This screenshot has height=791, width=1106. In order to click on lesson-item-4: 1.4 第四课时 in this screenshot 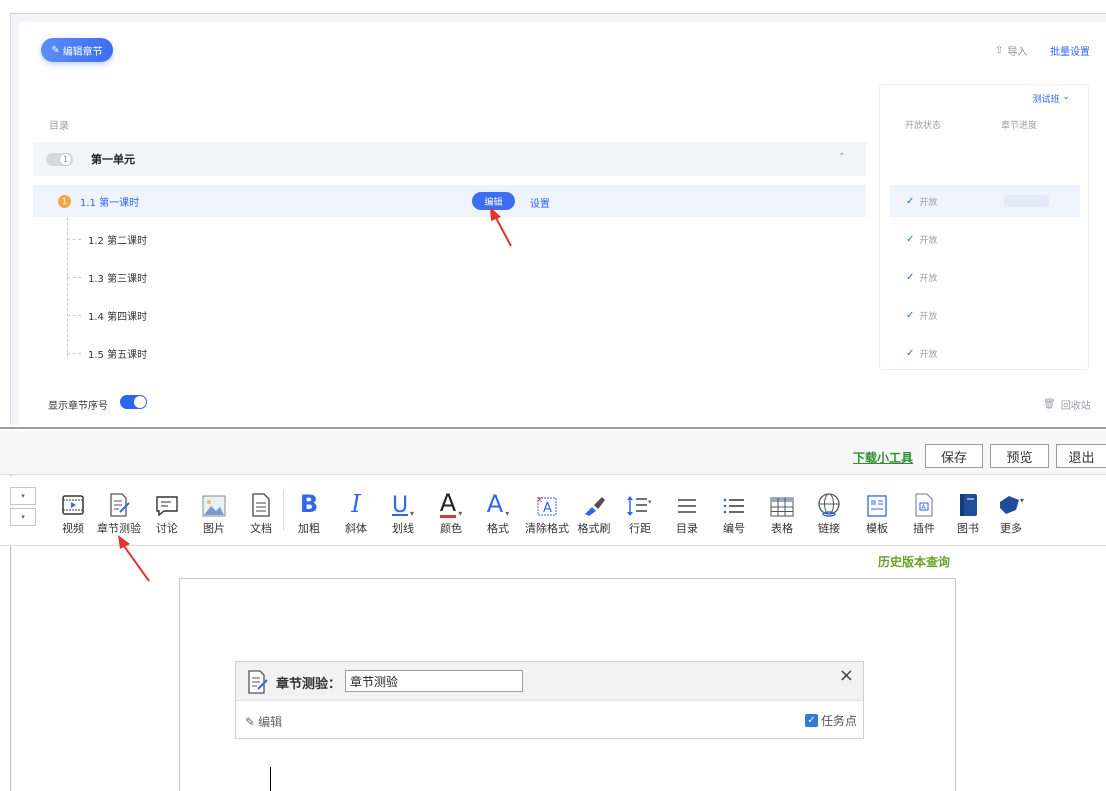, I will do `click(449, 315)`.